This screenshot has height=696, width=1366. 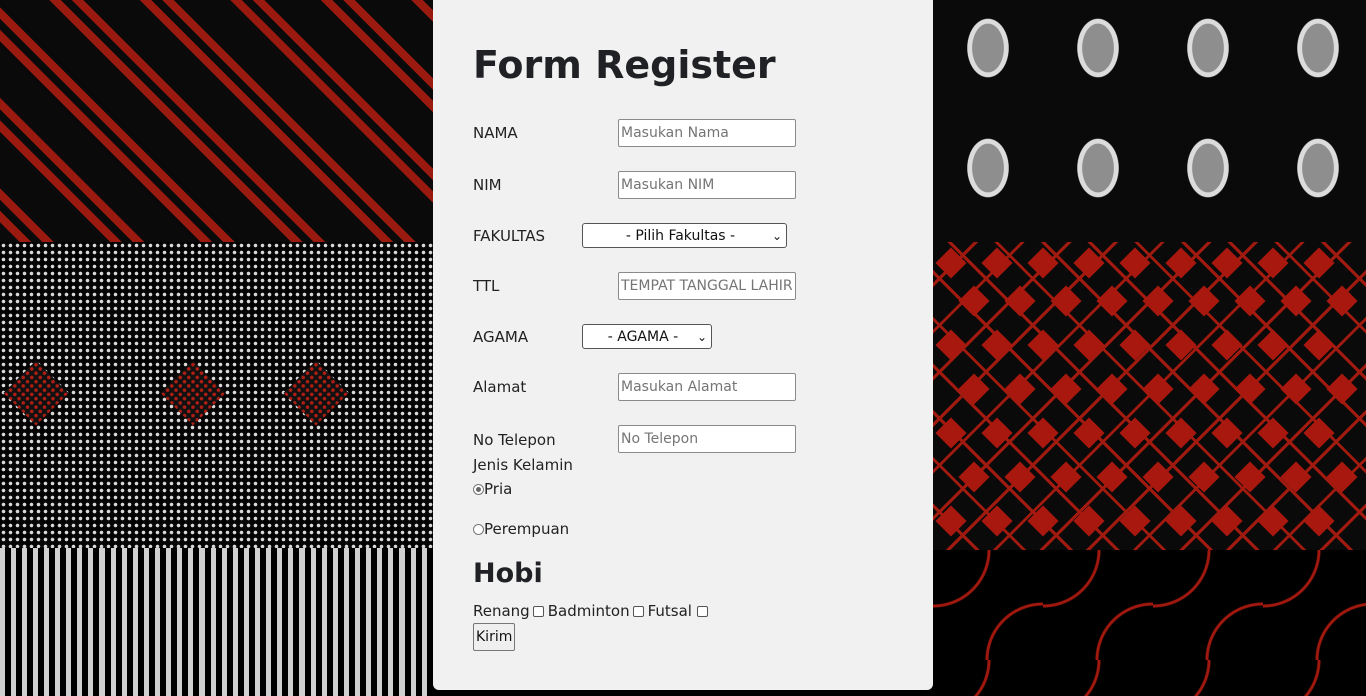 What do you see at coordinates (643, 336) in the screenshot?
I see `agama-selected-value: - AGAMA -` at bounding box center [643, 336].